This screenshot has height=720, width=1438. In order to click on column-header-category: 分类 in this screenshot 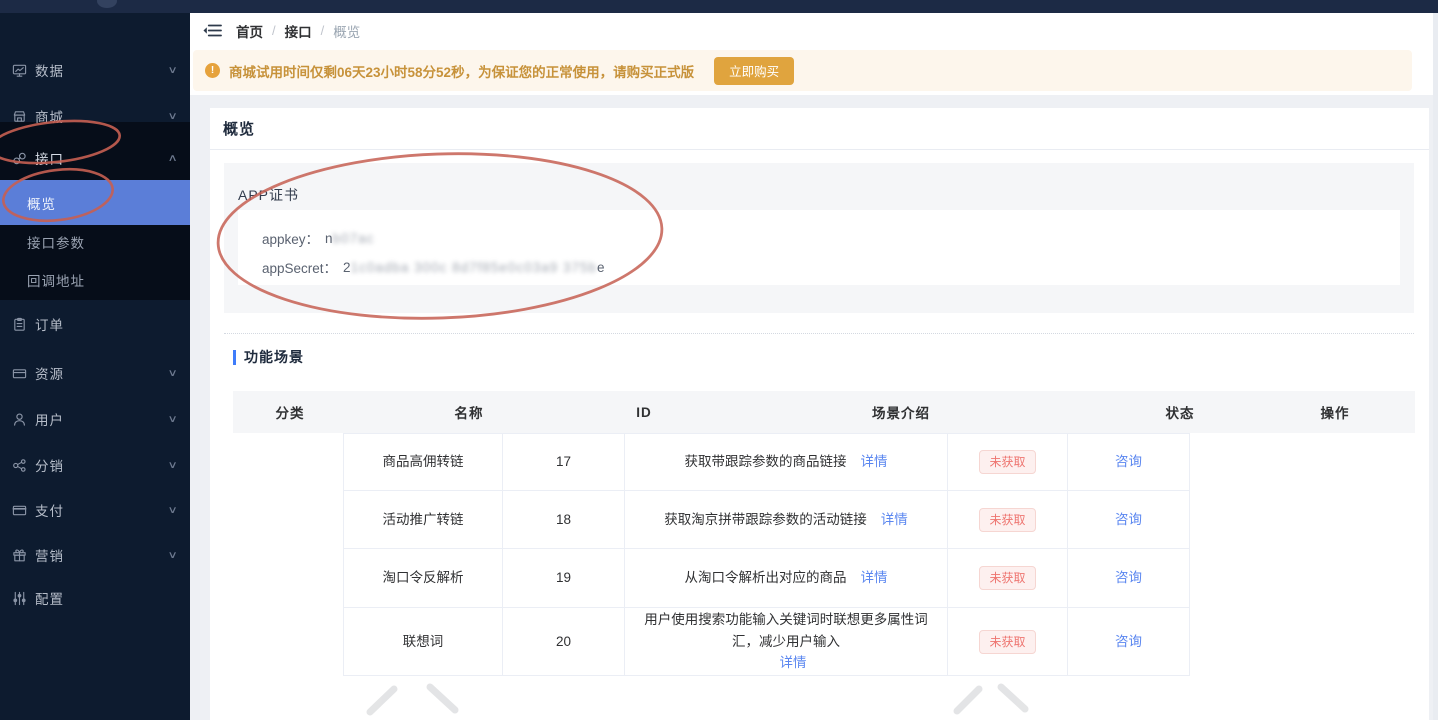, I will do `click(290, 413)`.